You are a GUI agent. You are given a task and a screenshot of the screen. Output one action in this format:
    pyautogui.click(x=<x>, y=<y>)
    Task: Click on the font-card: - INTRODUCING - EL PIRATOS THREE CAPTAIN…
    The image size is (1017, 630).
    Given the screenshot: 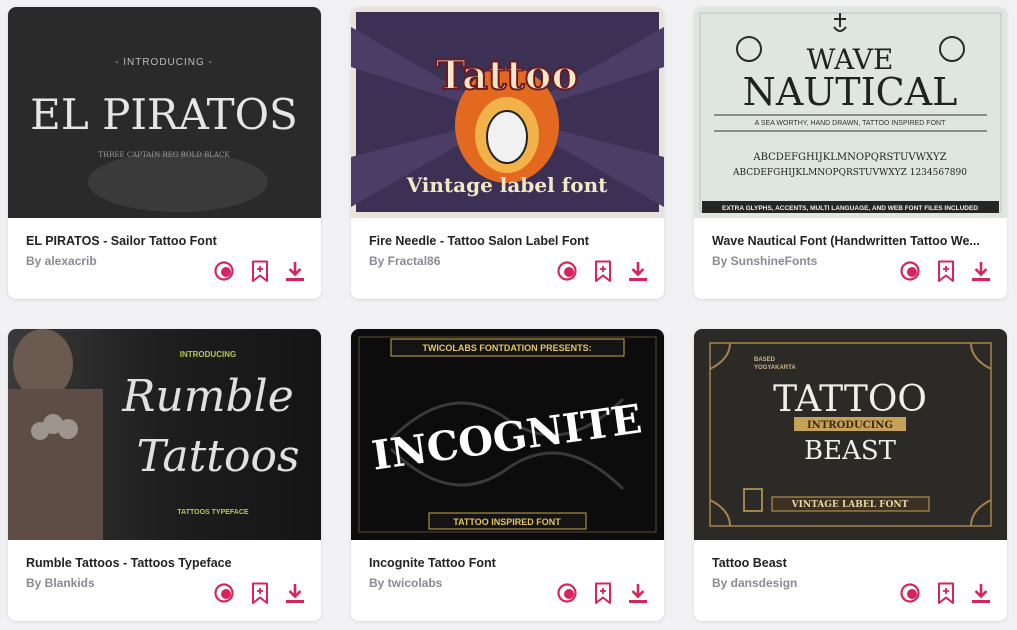 What is the action you would take?
    pyautogui.click(x=164, y=153)
    